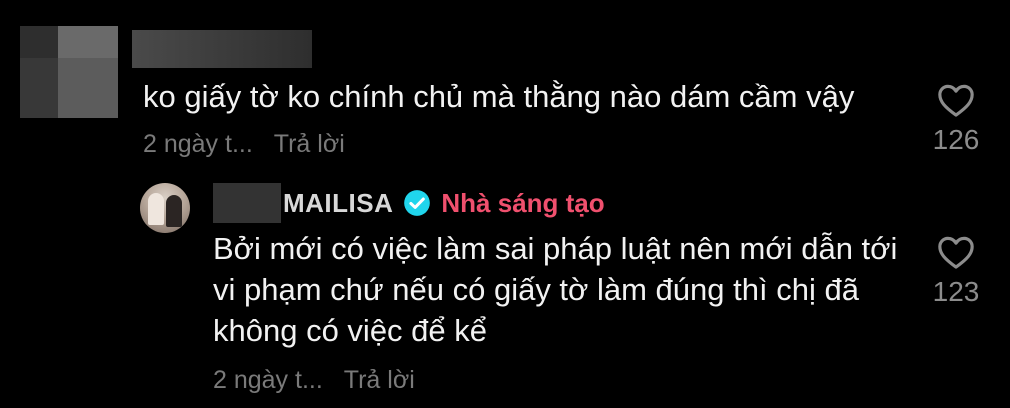 The image size is (1010, 408). Describe the element at coordinates (956, 271) in the screenshot. I see `like-button: 123` at that location.